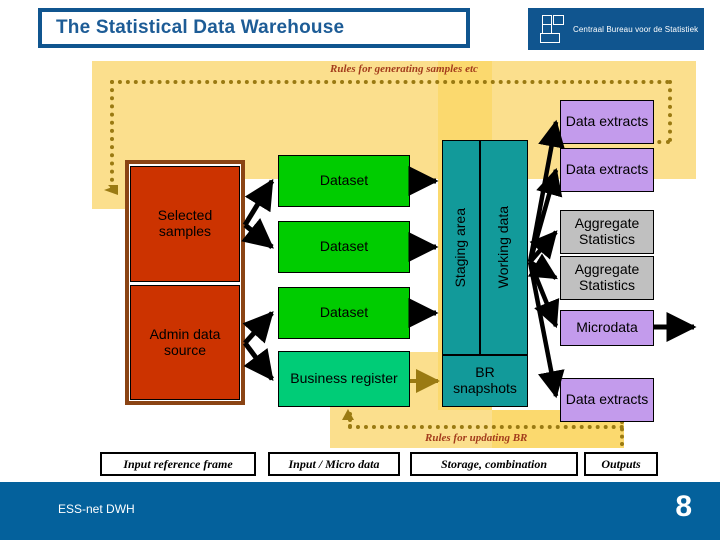 The width and height of the screenshot is (720, 540). What do you see at coordinates (607, 232) in the screenshot?
I see `output-aggregate-statistics-1: Aggregate Statistics` at bounding box center [607, 232].